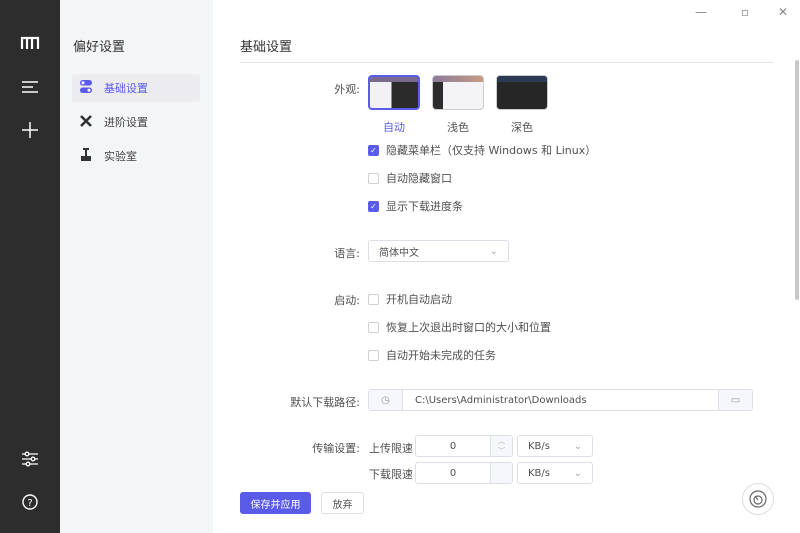 This screenshot has width=800, height=533. I want to click on download-path-label: 默认下载路径:, so click(325, 402).